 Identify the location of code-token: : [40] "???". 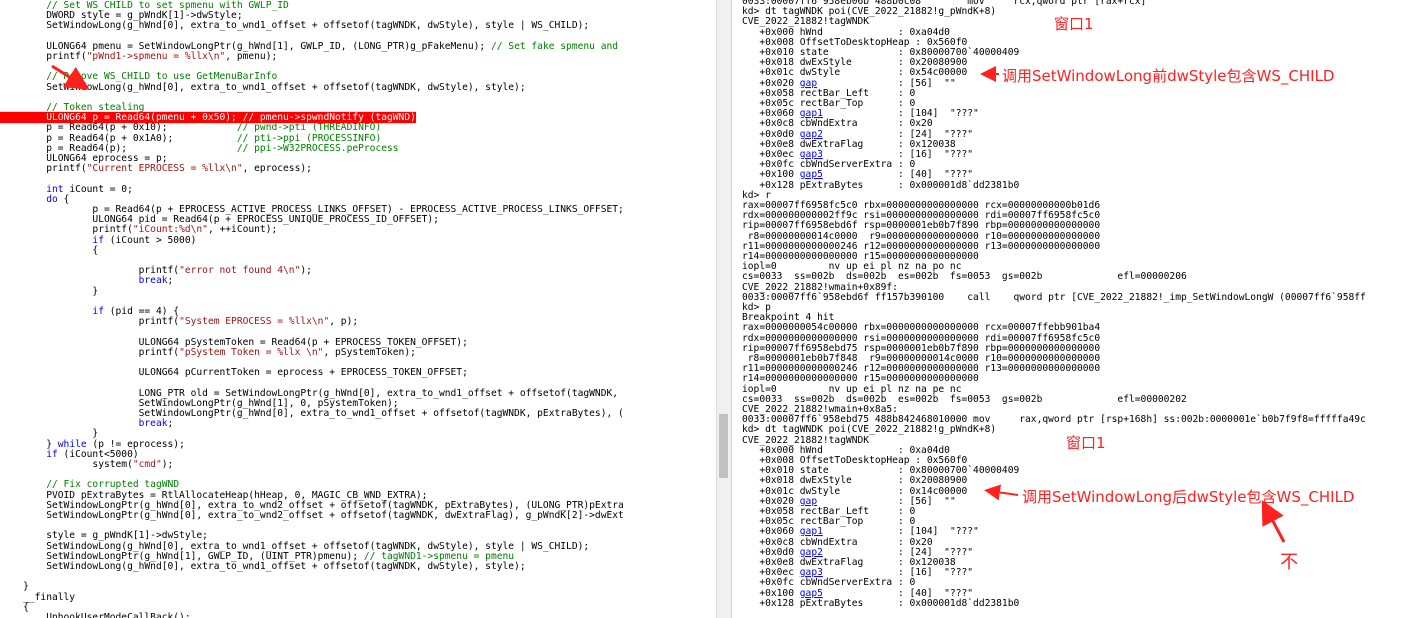
(898, 175).